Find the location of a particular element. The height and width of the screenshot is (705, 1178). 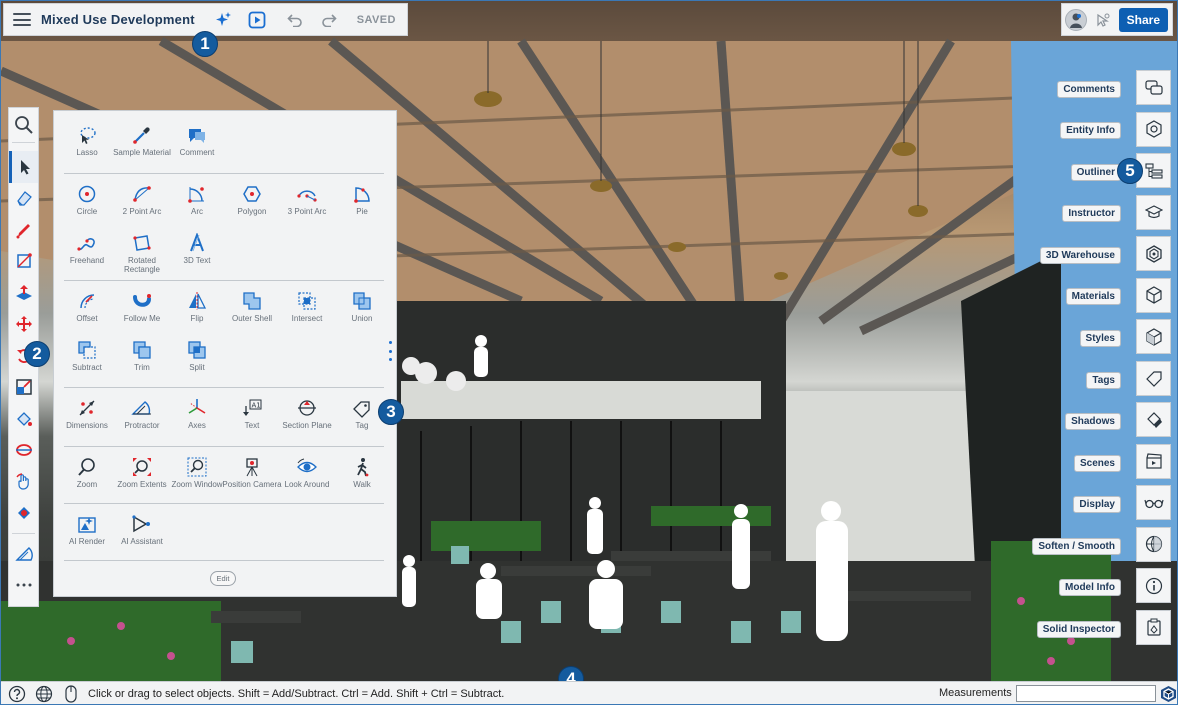

label-shadows: Shadows is located at coordinates (1093, 421).